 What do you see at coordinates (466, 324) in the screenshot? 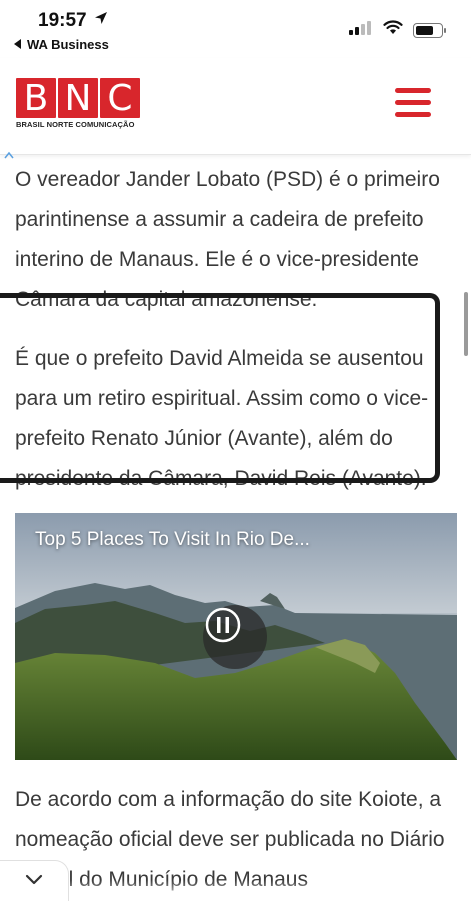
I see `scrollbar` at bounding box center [466, 324].